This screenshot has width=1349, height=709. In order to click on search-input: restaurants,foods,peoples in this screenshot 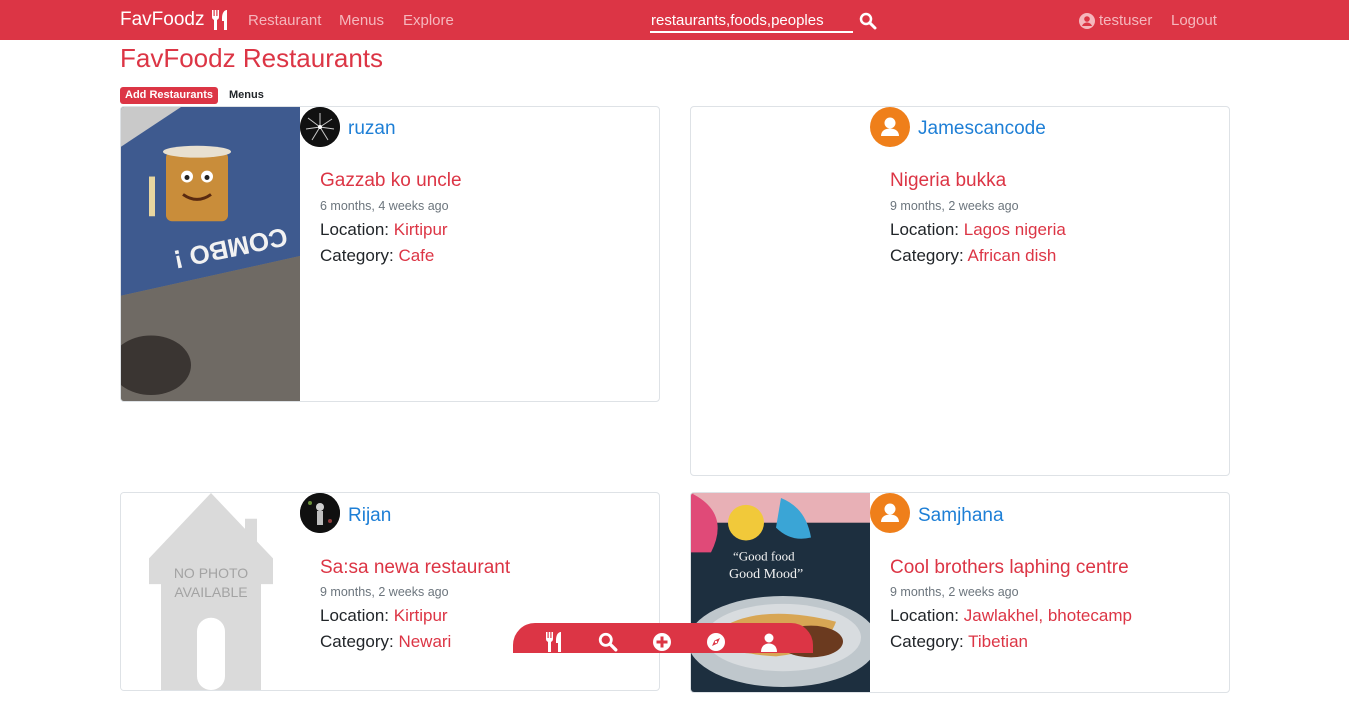, I will do `click(751, 21)`.